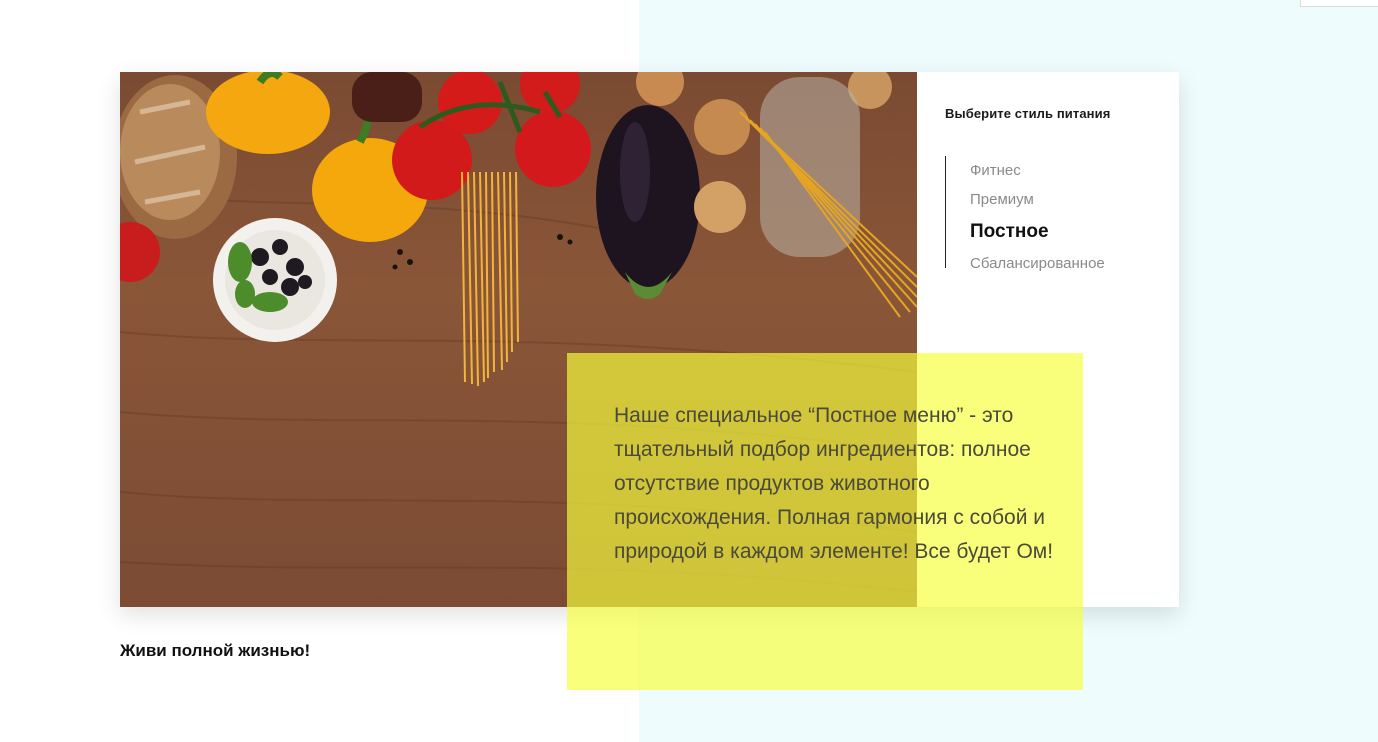 The width and height of the screenshot is (1378, 742). Describe the element at coordinates (1028, 113) in the screenshot. I see `diet-style-title: Выберите стиль питания` at that location.